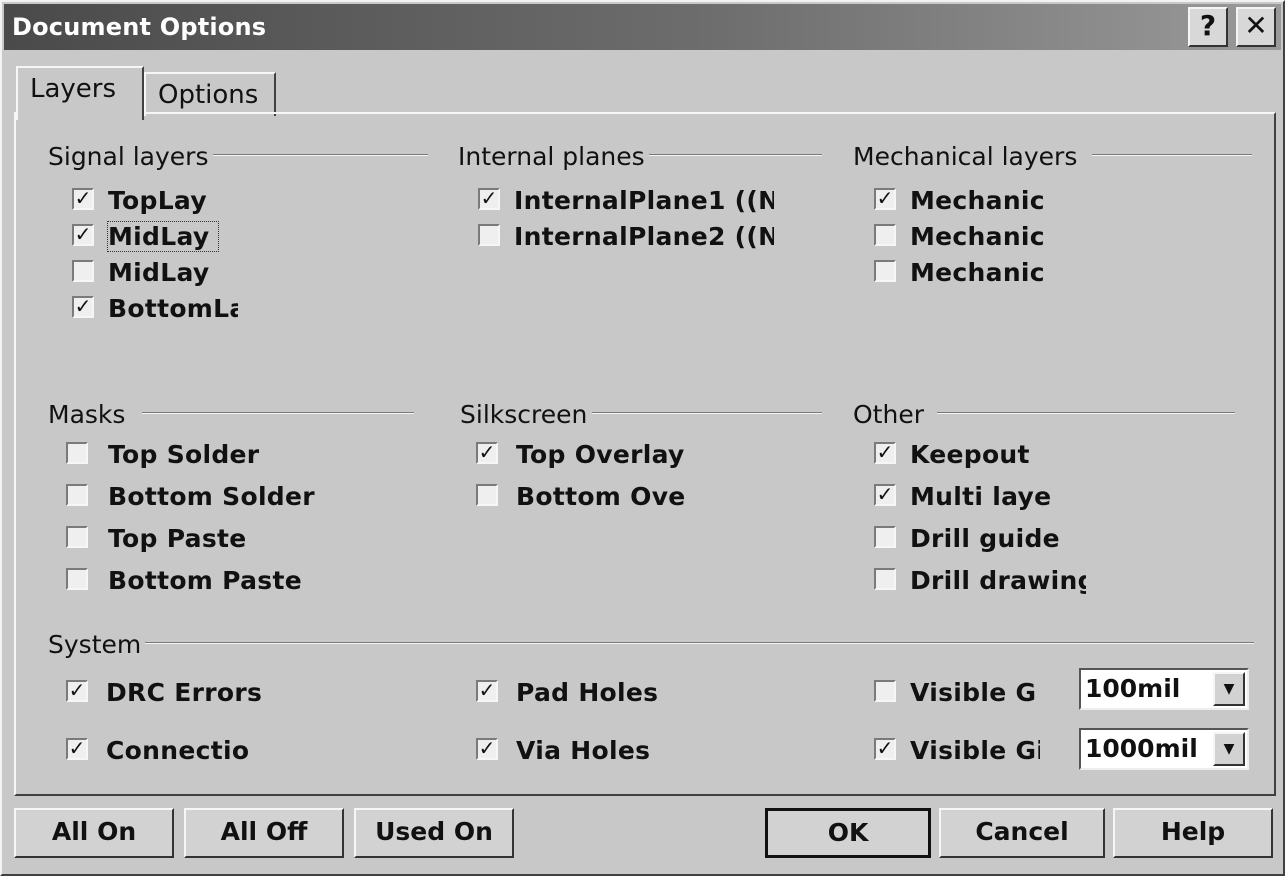  What do you see at coordinates (848, 833) in the screenshot?
I see `ok-button: OK` at bounding box center [848, 833].